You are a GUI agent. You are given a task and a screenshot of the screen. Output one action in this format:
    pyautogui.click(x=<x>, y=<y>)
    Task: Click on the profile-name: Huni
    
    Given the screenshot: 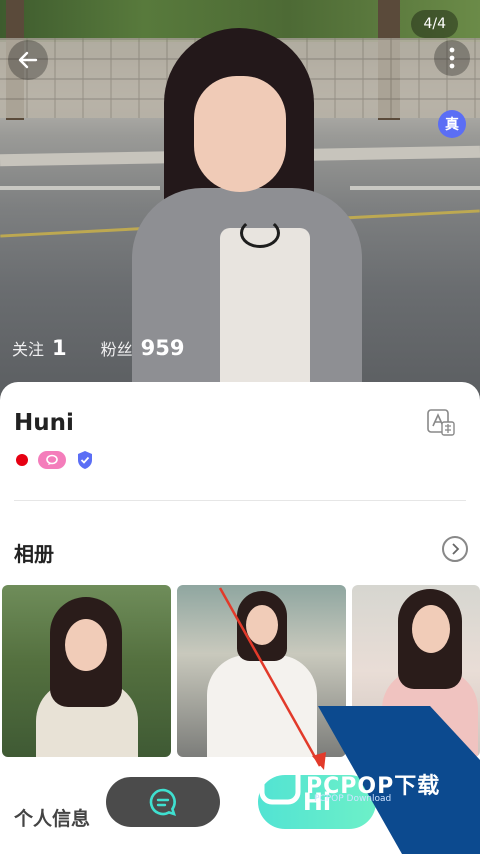 What is the action you would take?
    pyautogui.click(x=44, y=423)
    